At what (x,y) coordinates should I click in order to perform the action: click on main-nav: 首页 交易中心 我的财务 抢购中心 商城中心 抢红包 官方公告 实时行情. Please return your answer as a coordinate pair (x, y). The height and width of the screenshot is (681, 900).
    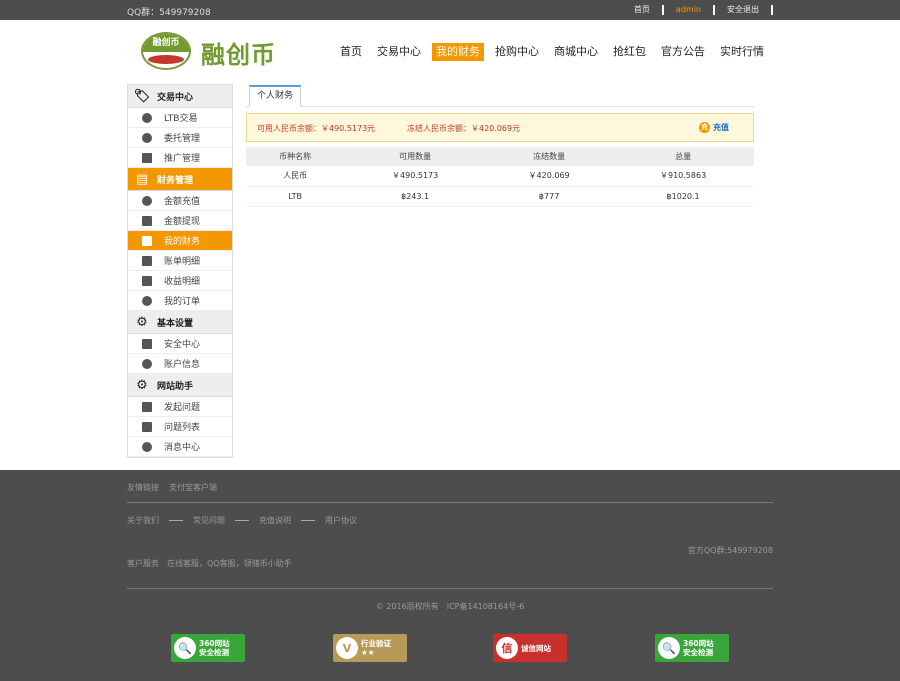
    Looking at the image, I should click on (552, 52).